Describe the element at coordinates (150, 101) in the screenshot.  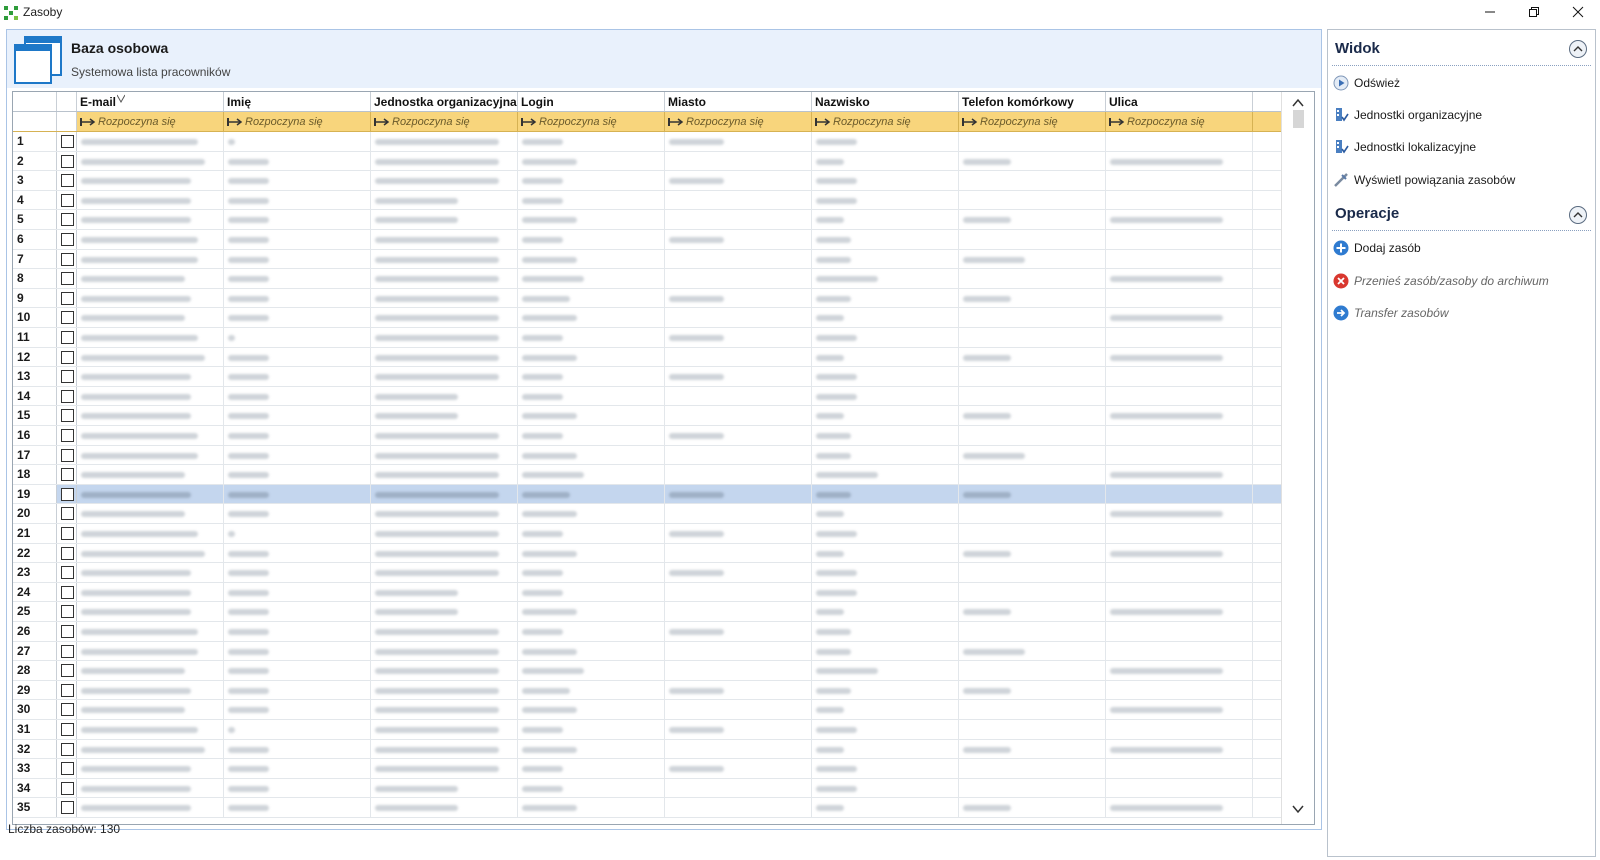
I see `column-header-email: E-mail` at that location.